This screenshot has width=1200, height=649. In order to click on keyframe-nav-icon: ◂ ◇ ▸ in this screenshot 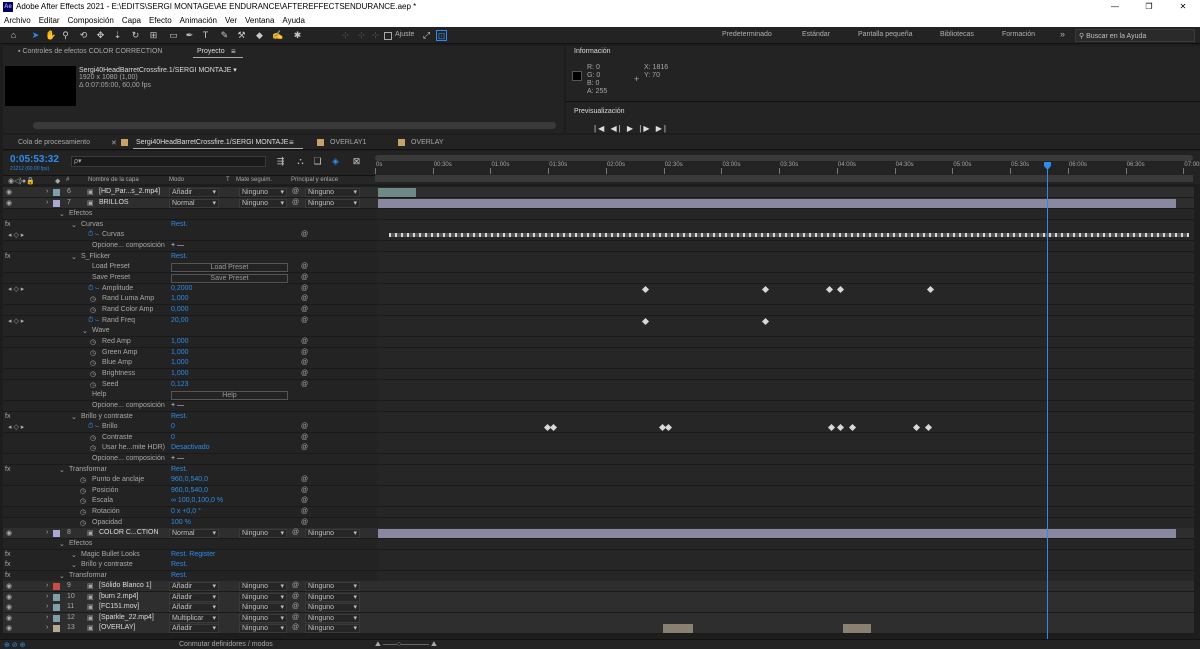, I will do `click(16, 427)`.